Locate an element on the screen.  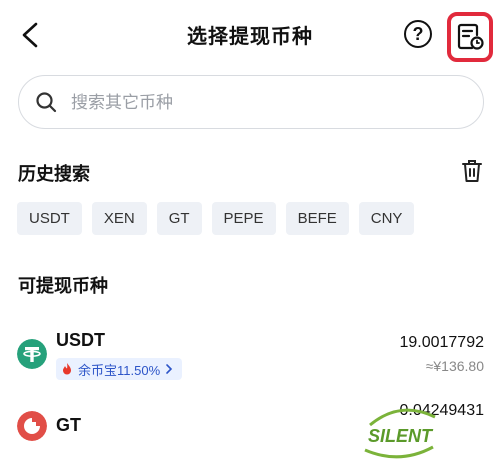
history-chip: GT is located at coordinates (179, 218).